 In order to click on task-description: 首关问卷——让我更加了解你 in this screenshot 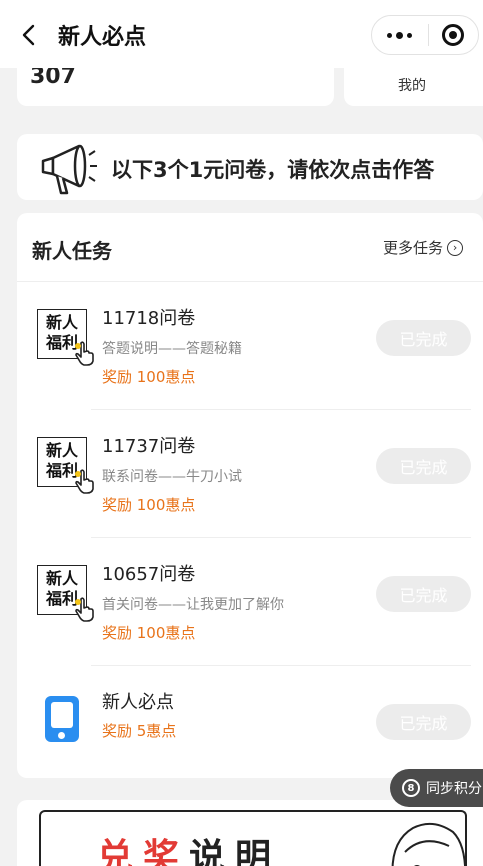, I will do `click(193, 605)`.